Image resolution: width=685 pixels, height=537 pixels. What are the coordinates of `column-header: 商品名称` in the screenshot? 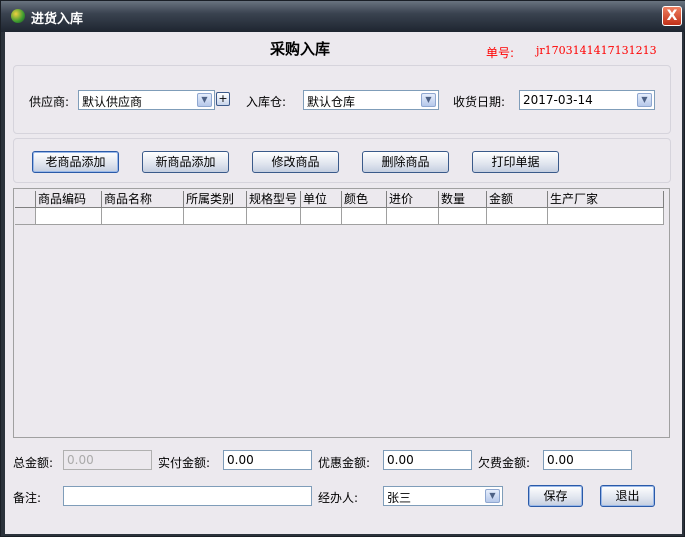 It's located at (143, 199).